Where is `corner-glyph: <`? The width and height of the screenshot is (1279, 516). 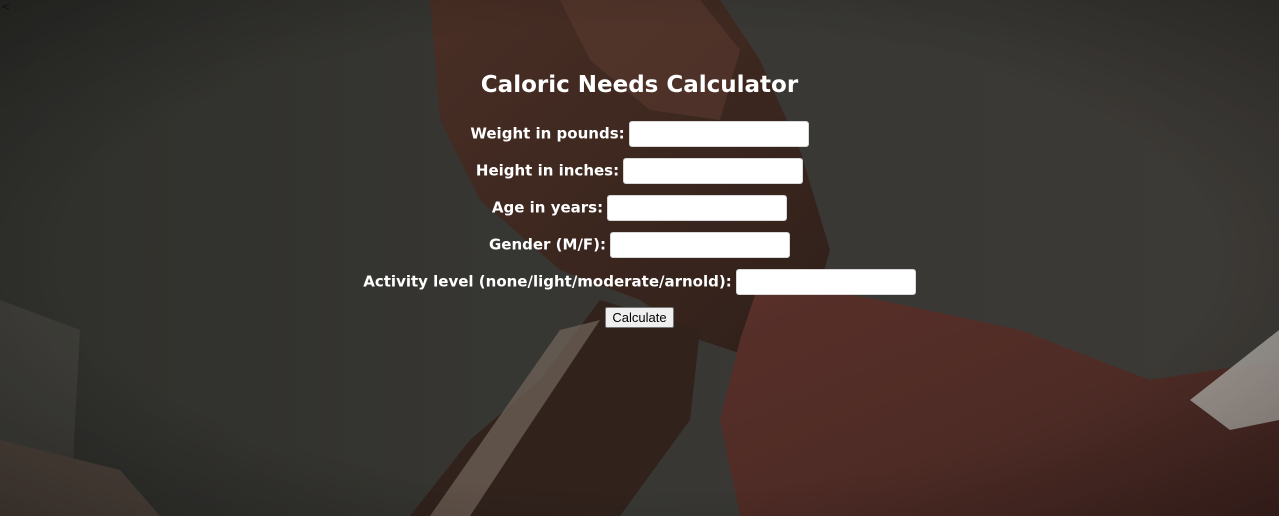
corner-glyph: < is located at coordinates (6, 6).